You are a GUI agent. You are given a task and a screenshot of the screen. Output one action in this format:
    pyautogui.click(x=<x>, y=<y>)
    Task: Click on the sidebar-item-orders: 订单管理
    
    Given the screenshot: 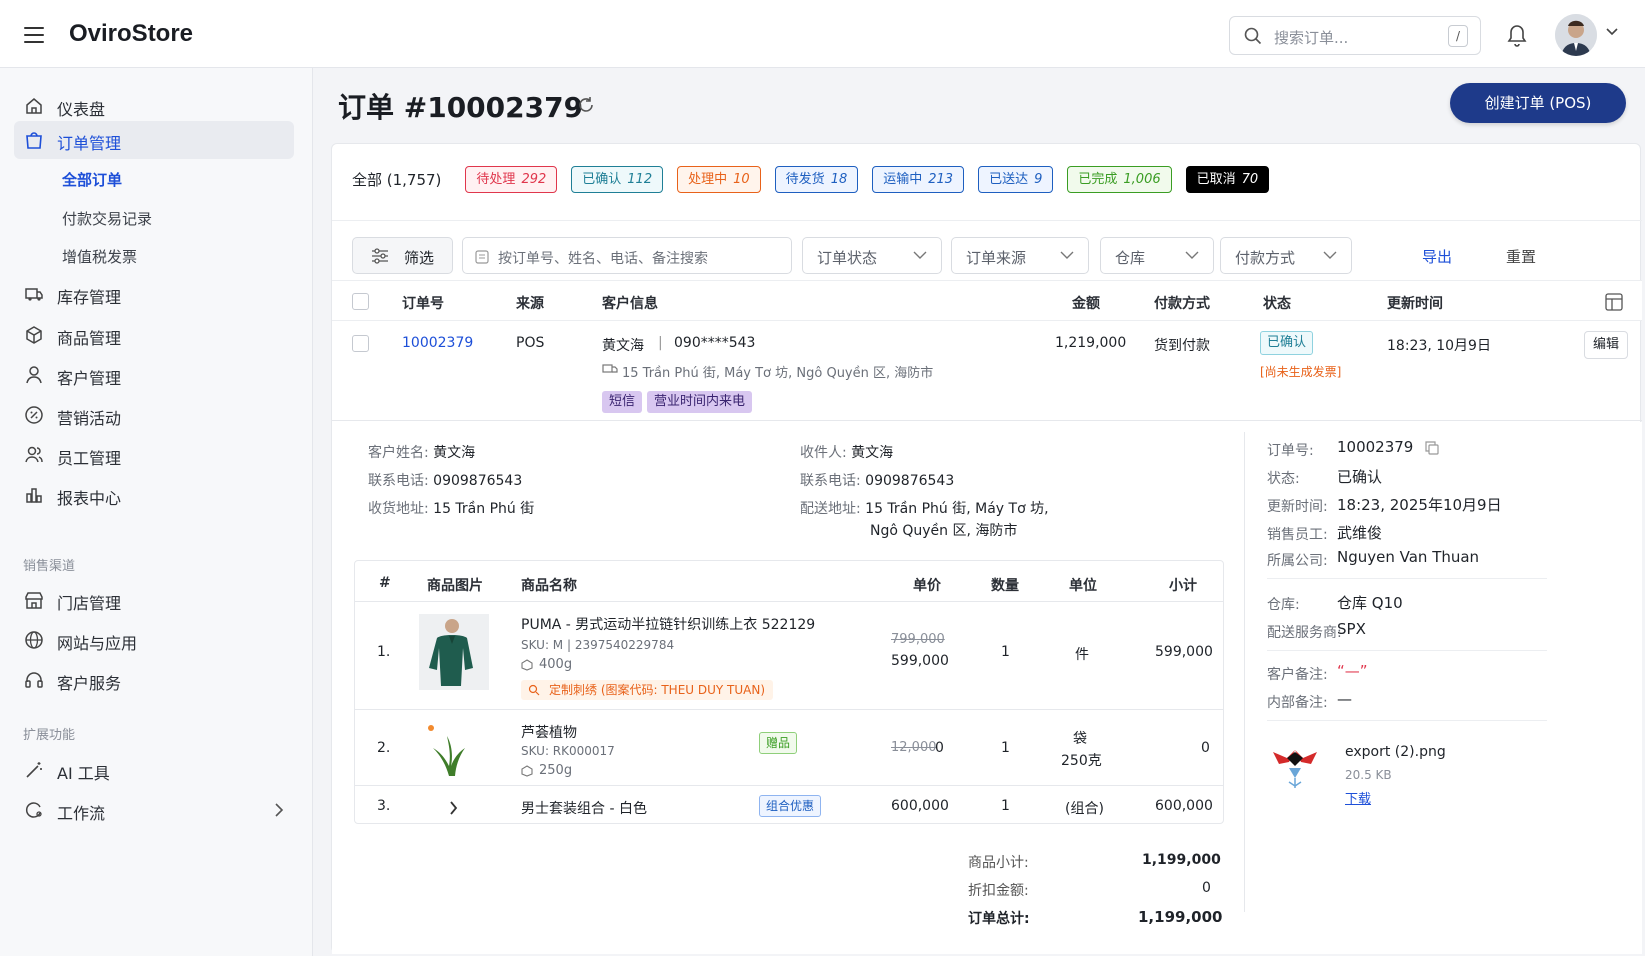 What is the action you would take?
    pyautogui.click(x=154, y=140)
    